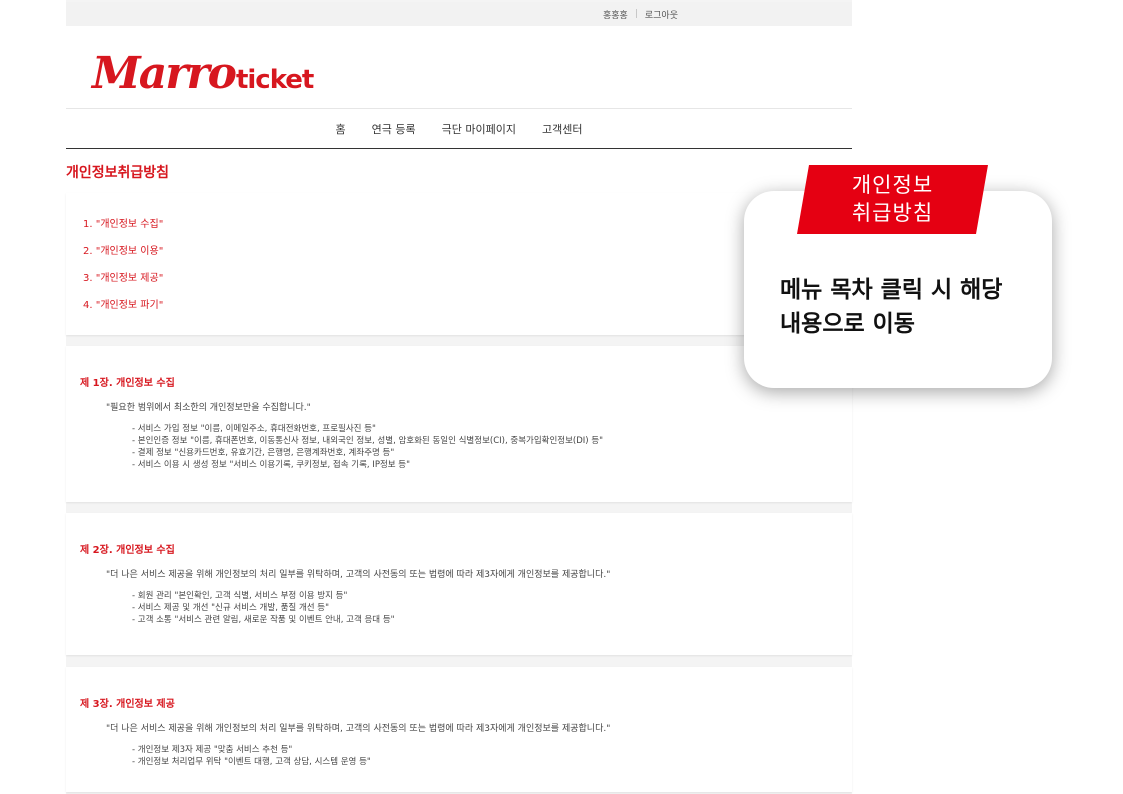  I want to click on callout-text-line: 메뉴 목차 클릭 시 해당, so click(891, 290).